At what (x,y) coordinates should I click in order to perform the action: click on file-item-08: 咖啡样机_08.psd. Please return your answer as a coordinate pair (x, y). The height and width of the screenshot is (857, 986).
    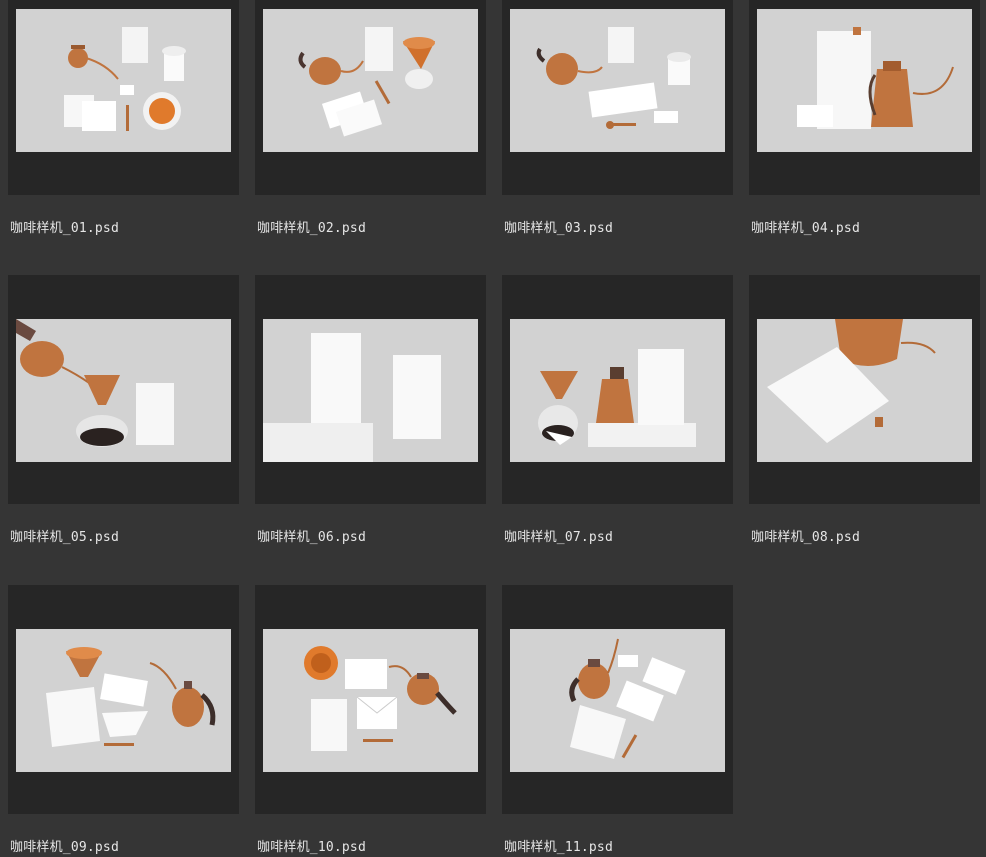
    Looking at the image, I should click on (864, 410).